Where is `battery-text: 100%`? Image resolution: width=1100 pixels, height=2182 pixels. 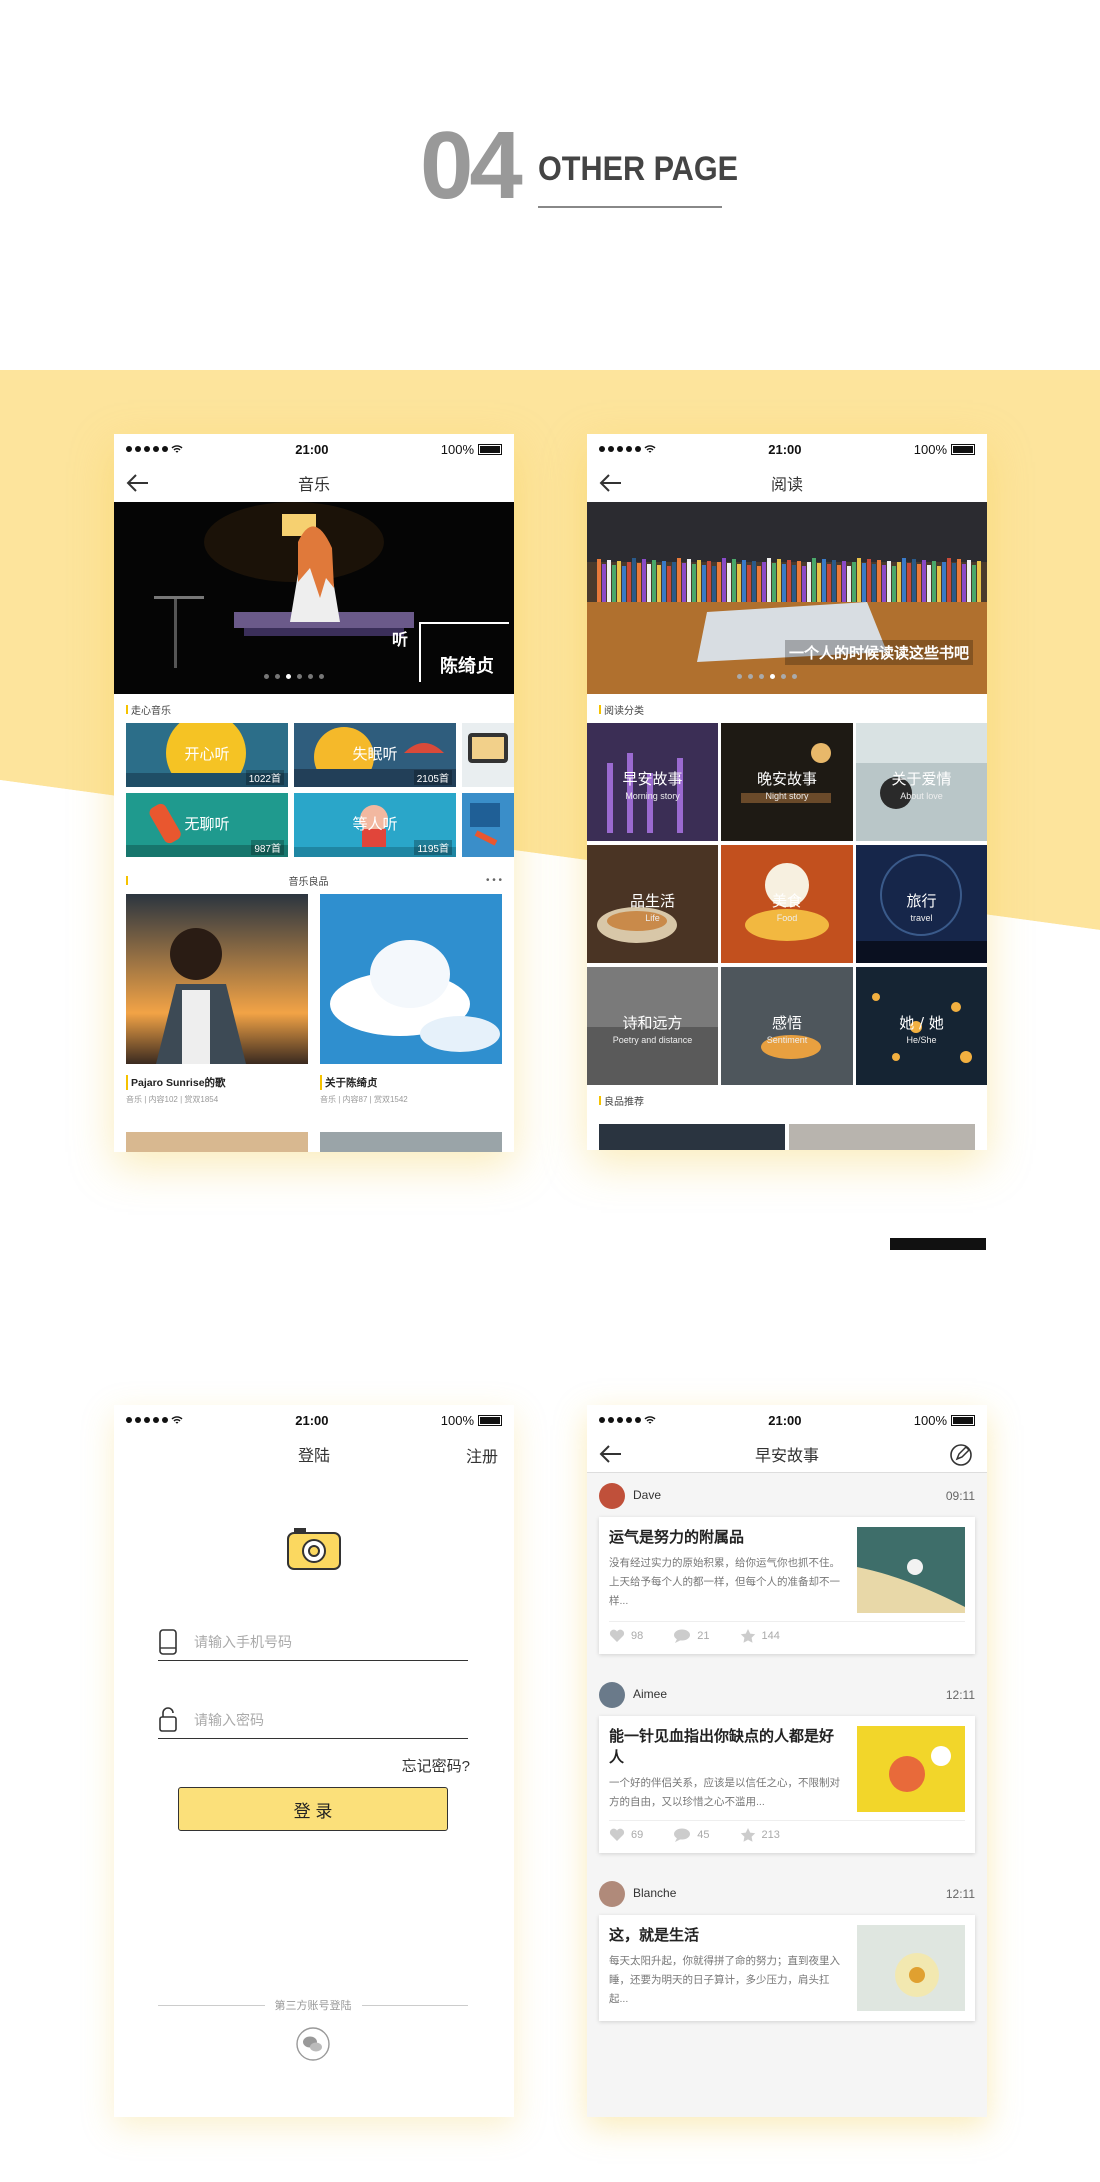 battery-text: 100% is located at coordinates (930, 1420).